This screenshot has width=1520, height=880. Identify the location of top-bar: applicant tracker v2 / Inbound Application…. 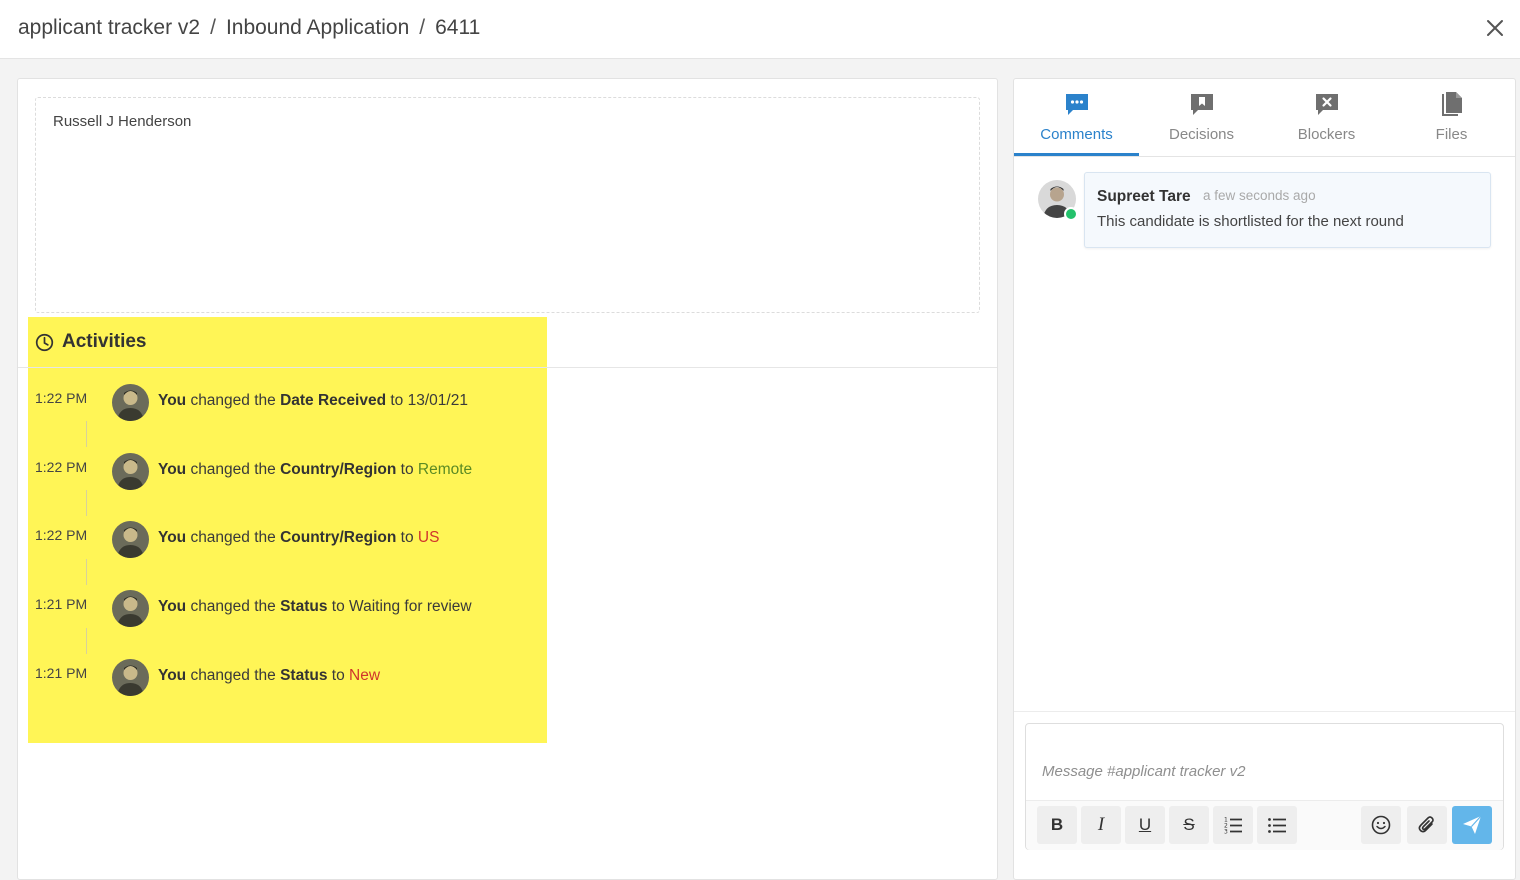
(760, 29).